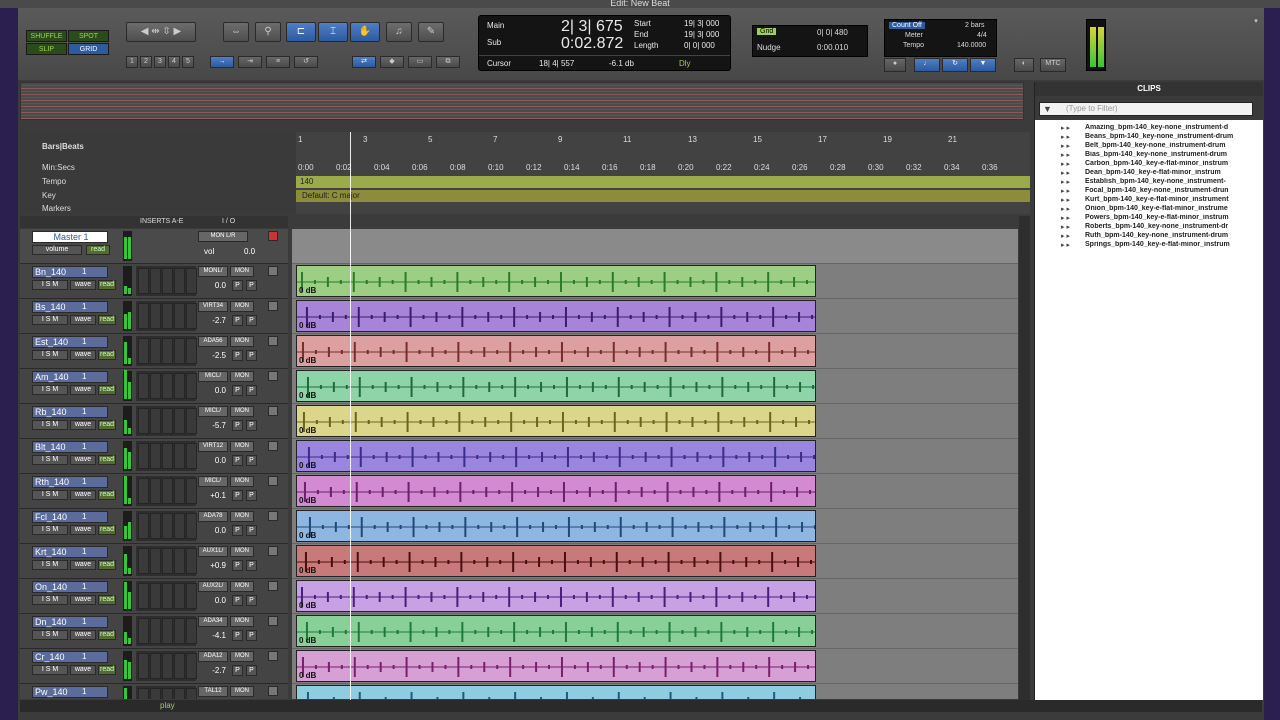 Image resolution: width=1280 pixels, height=720 pixels. What do you see at coordinates (810, 41) in the screenshot?
I see `grid-nudge-panel: Grid 0| 0| 480 Nudge 0:00.010` at bounding box center [810, 41].